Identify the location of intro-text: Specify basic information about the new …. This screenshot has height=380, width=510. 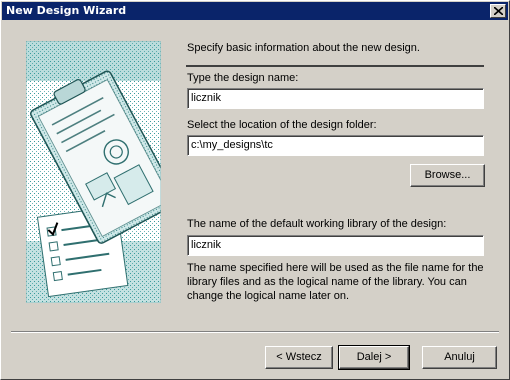
(303, 48).